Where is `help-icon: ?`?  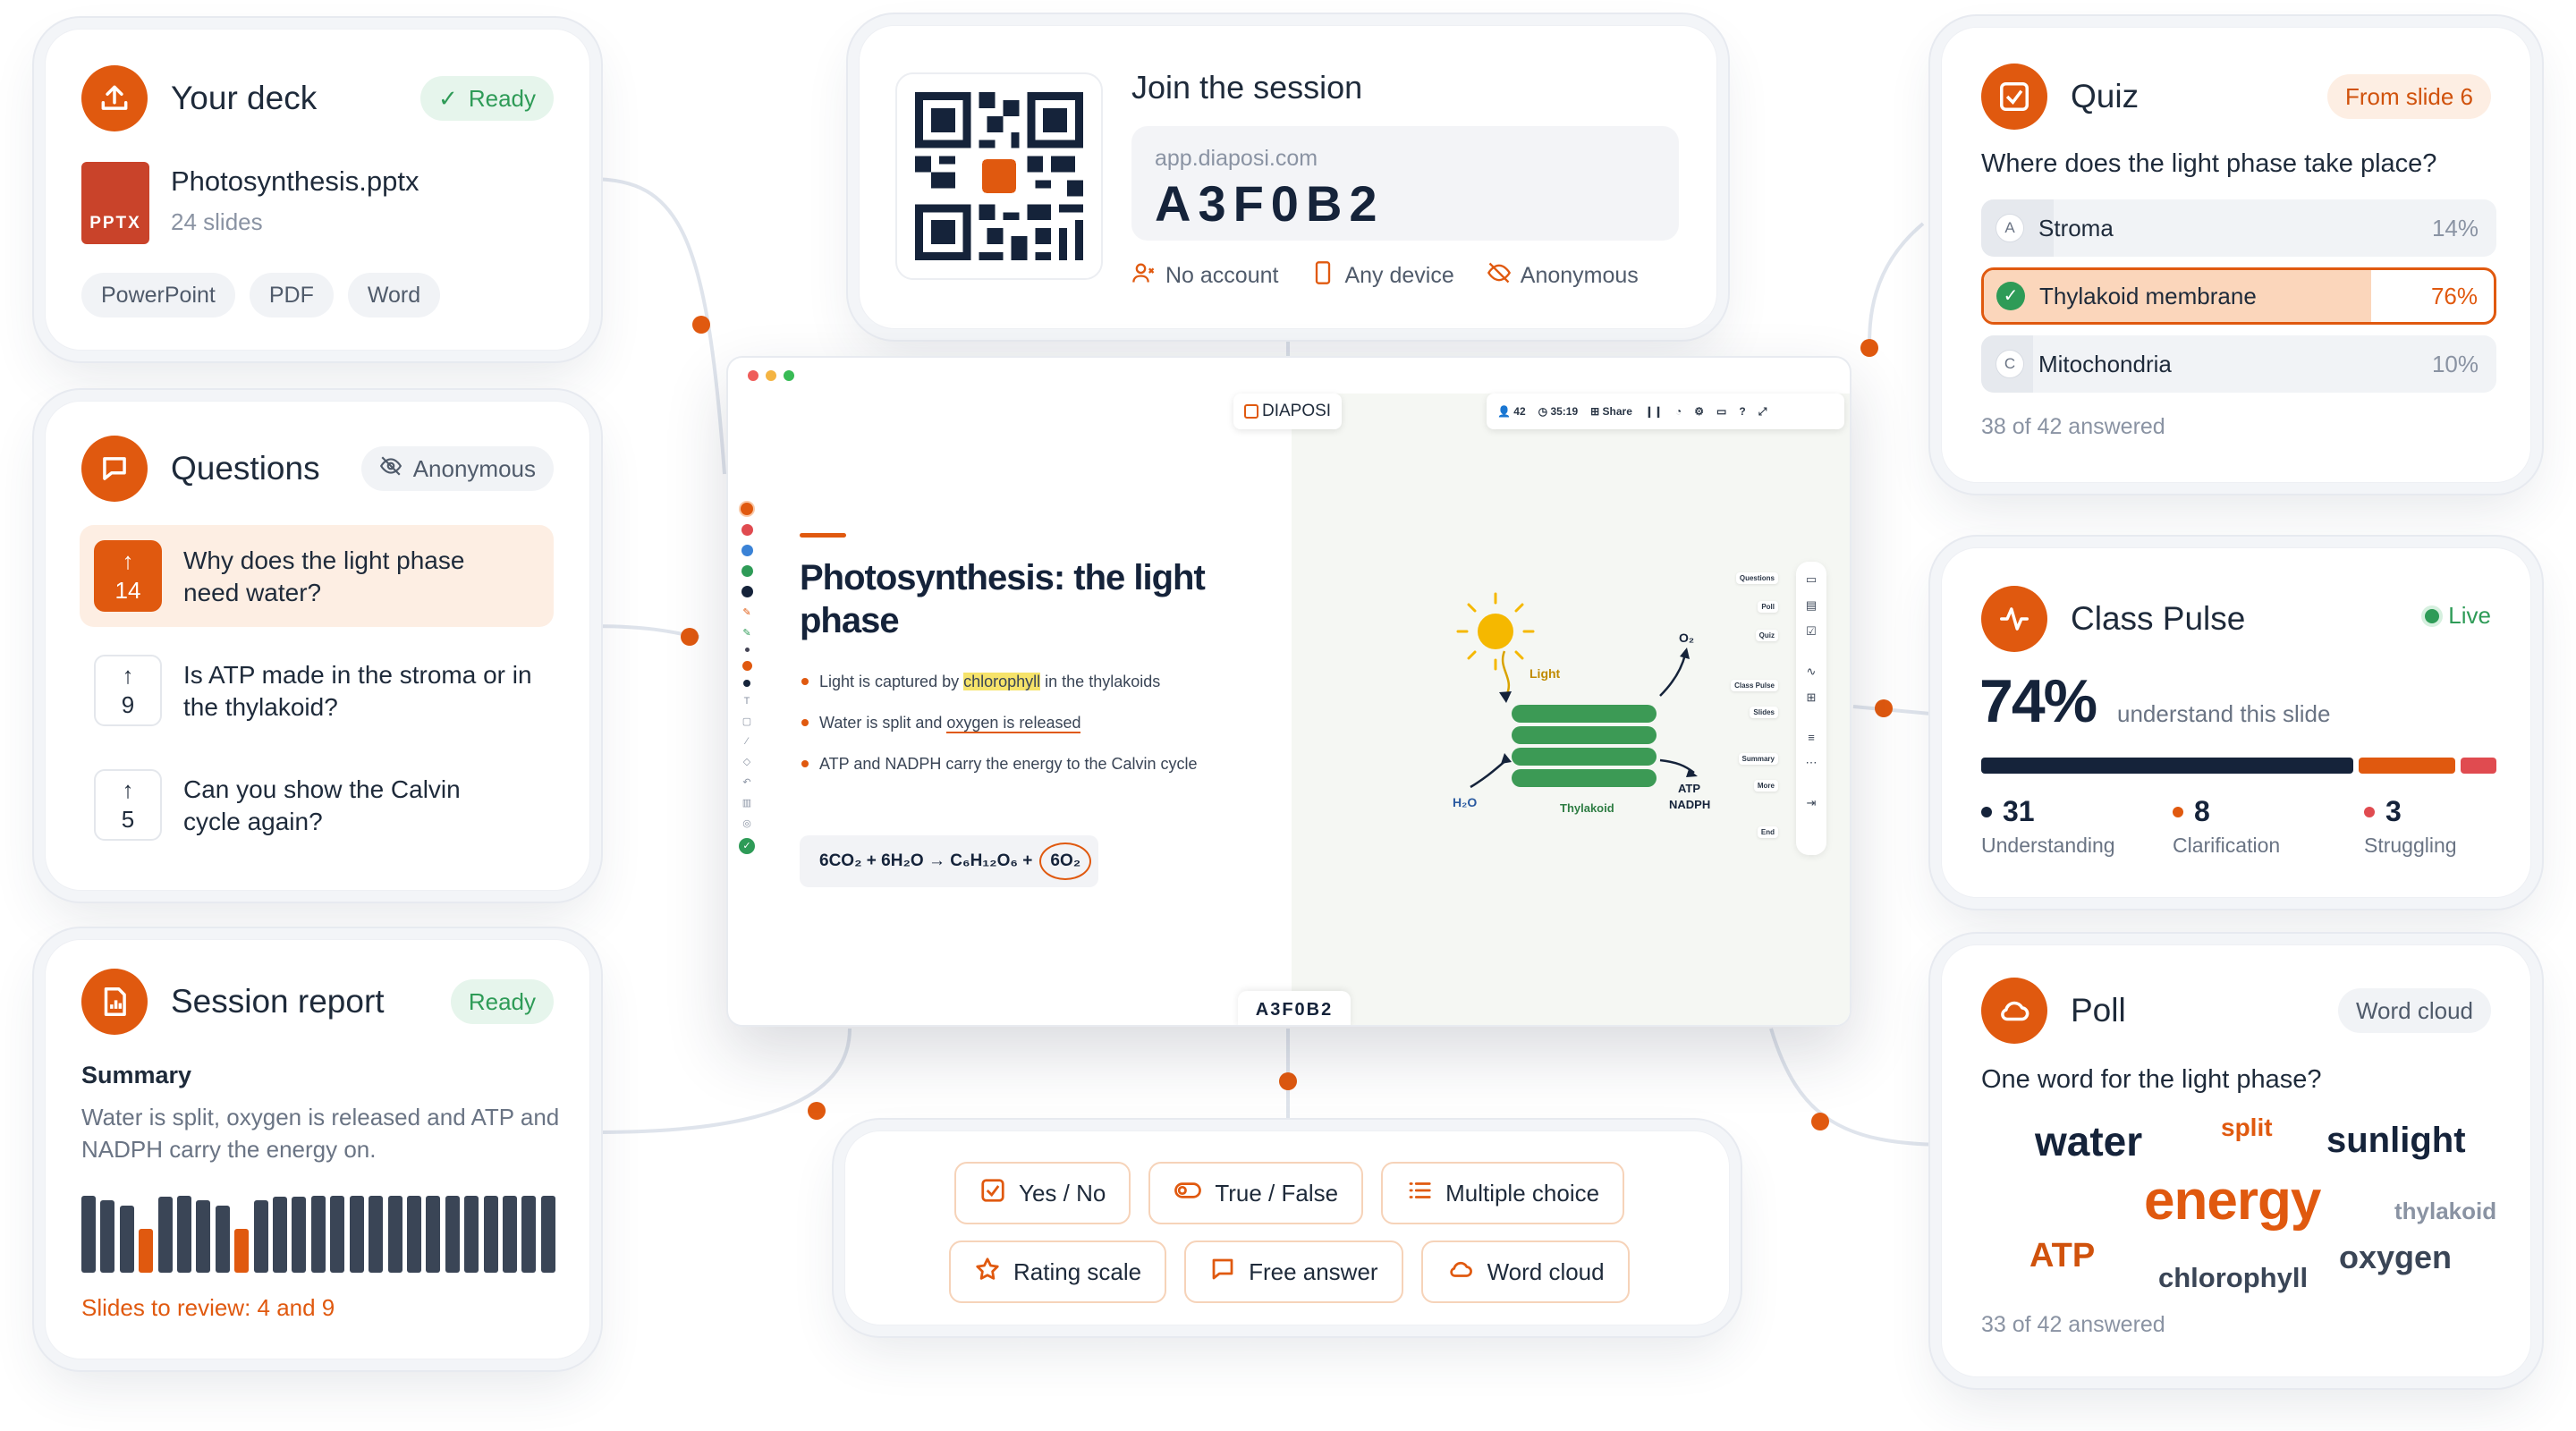 help-icon: ? is located at coordinates (1742, 412).